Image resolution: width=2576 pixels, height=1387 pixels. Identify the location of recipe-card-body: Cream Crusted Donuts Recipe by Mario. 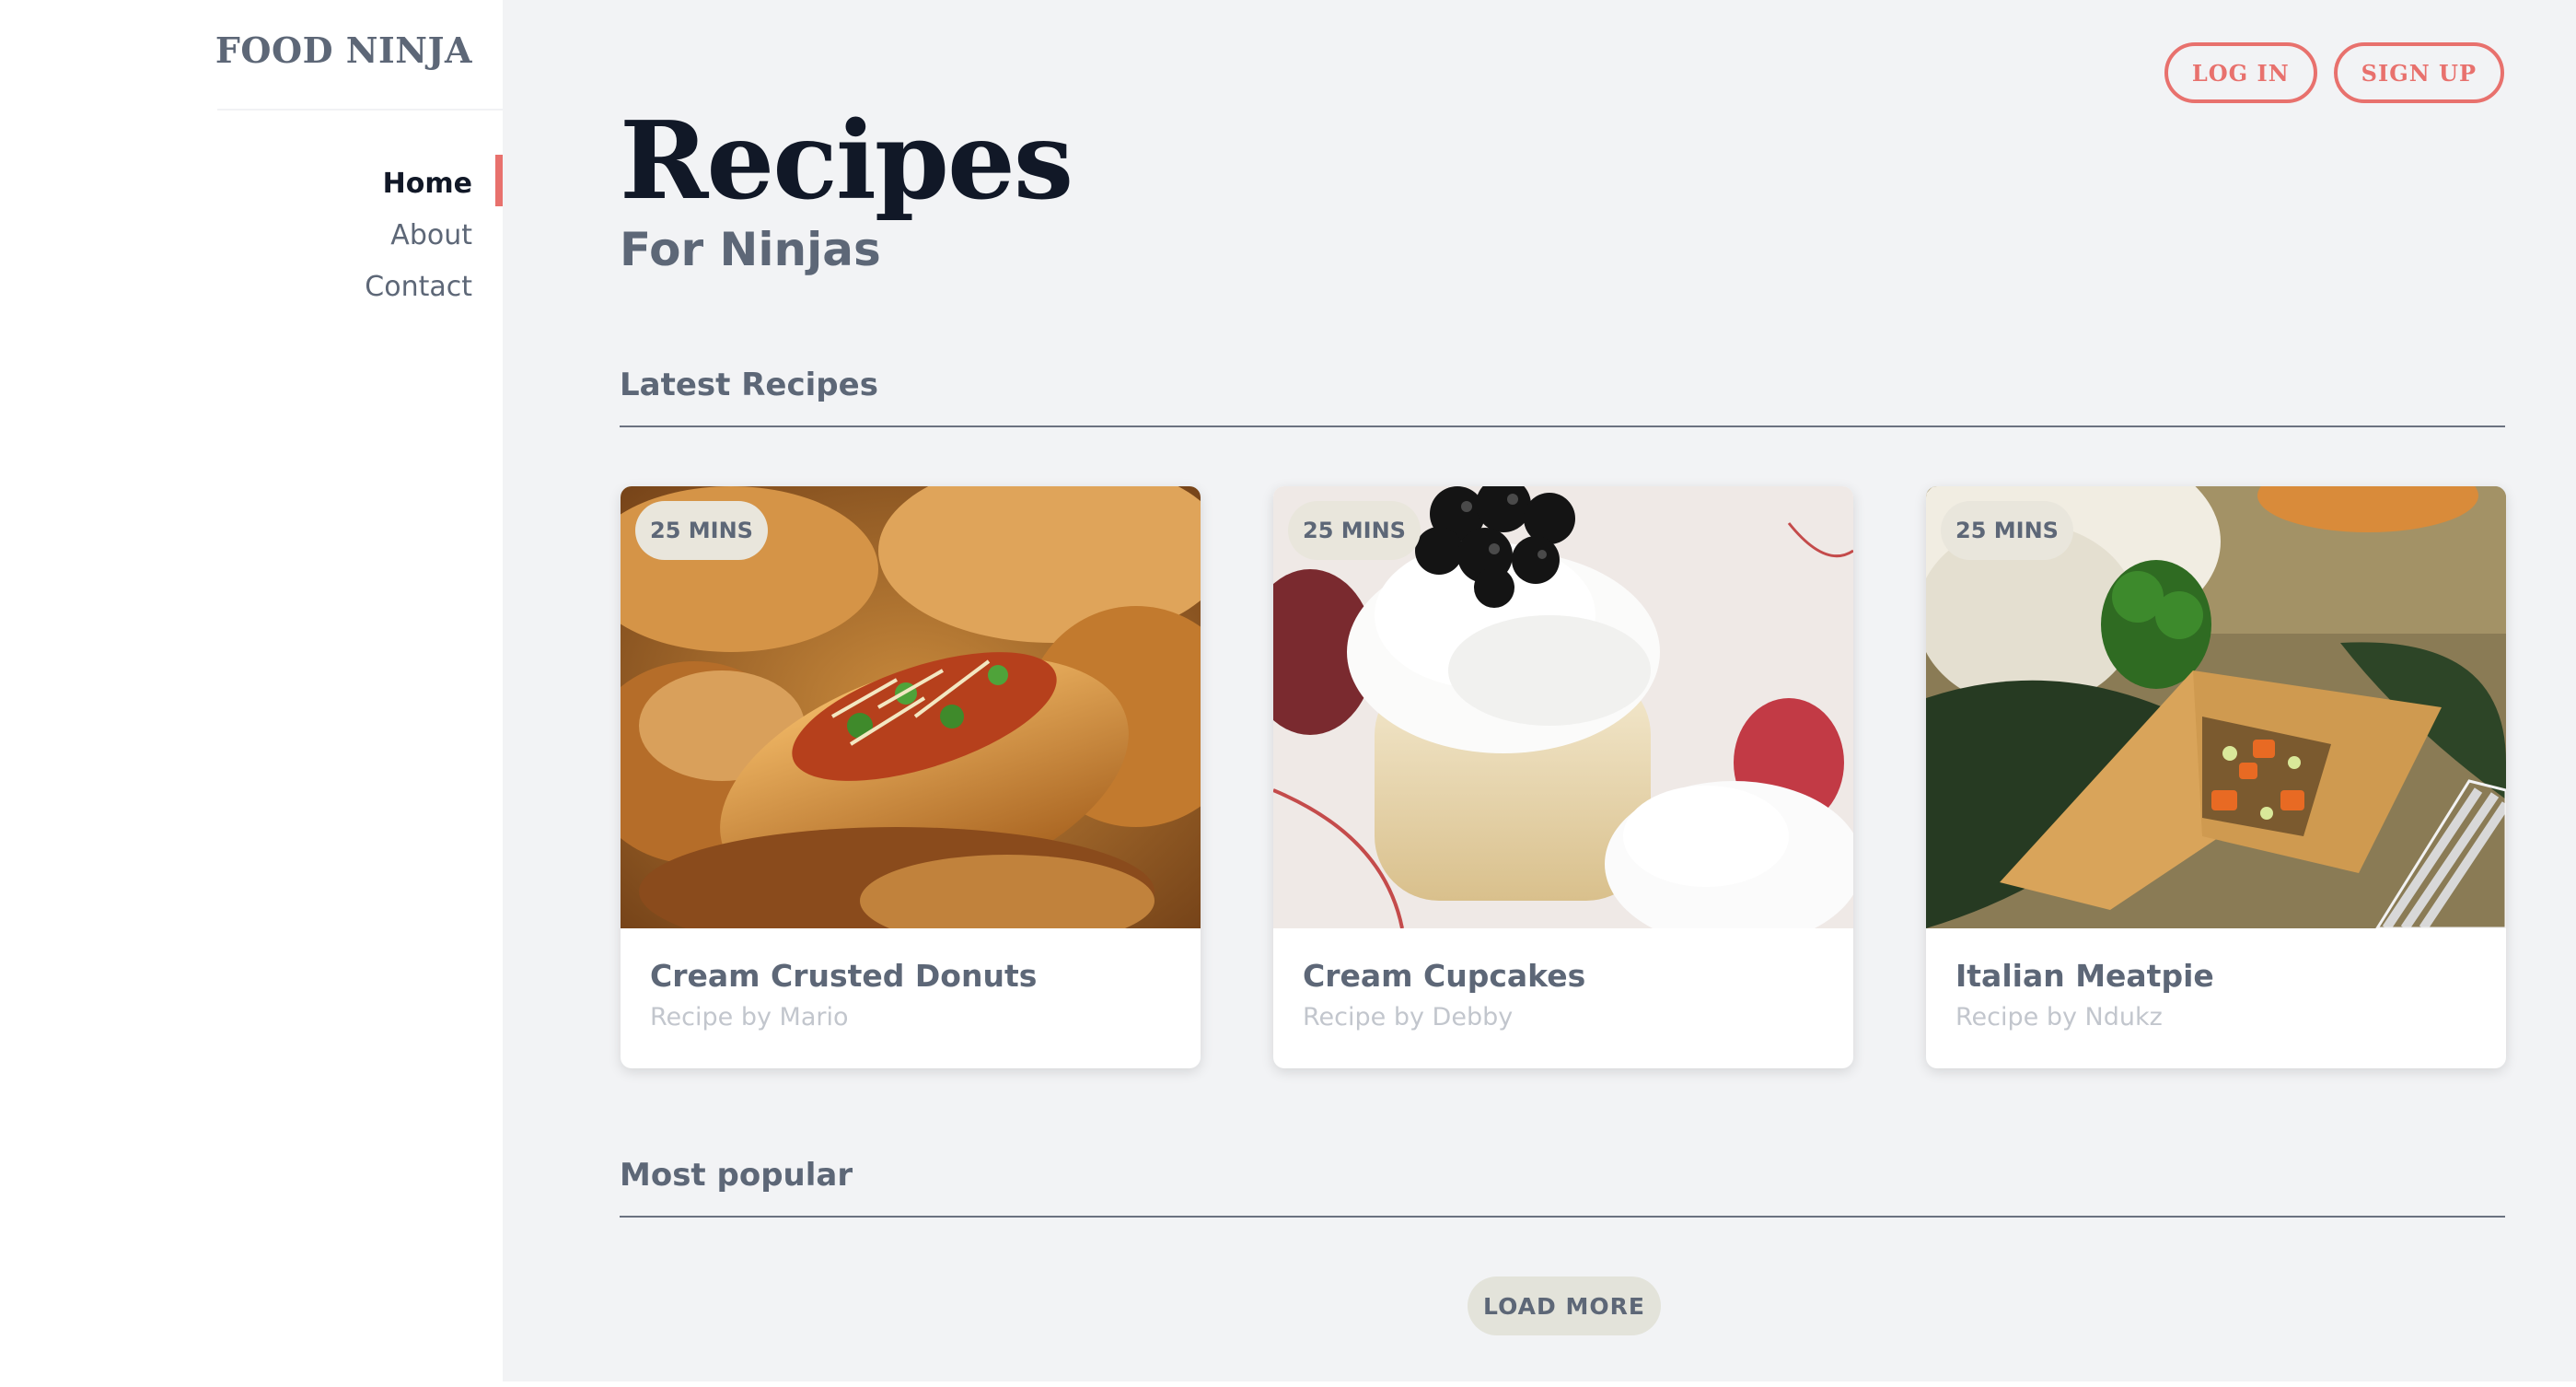
(843, 995).